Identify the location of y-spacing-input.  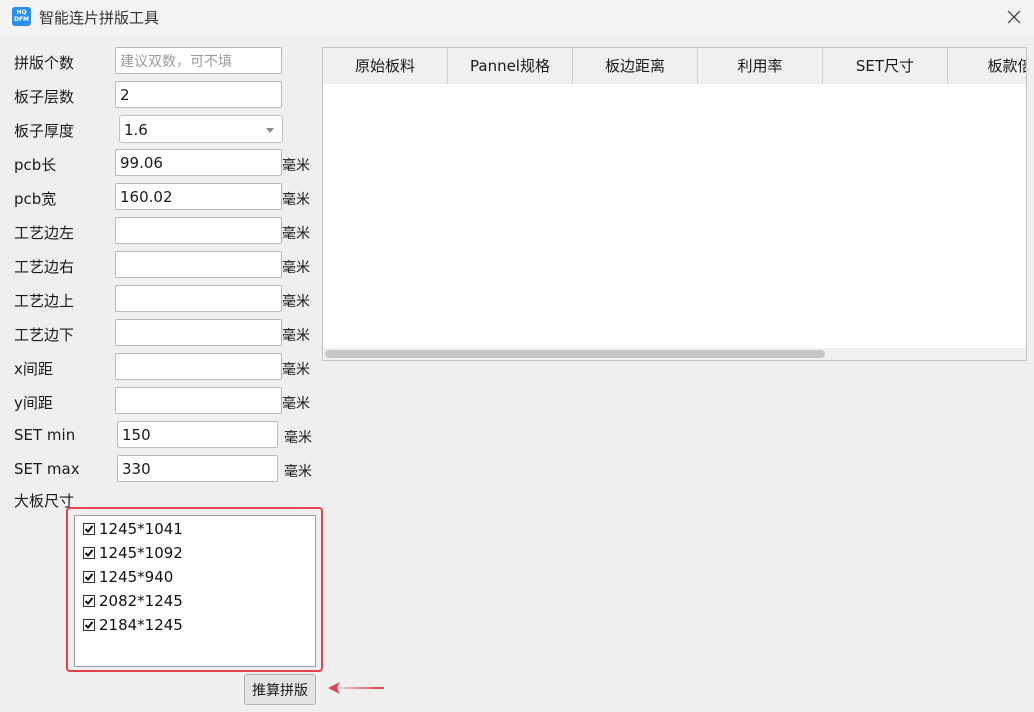
(198, 400).